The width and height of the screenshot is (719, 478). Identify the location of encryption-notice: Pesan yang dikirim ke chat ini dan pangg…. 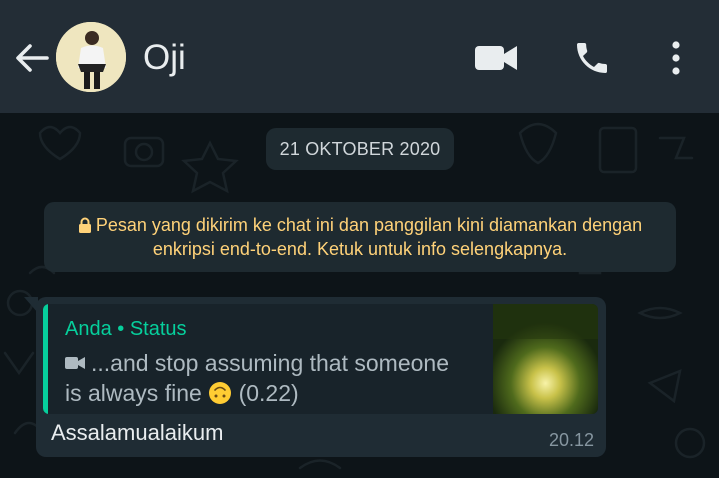
(360, 237).